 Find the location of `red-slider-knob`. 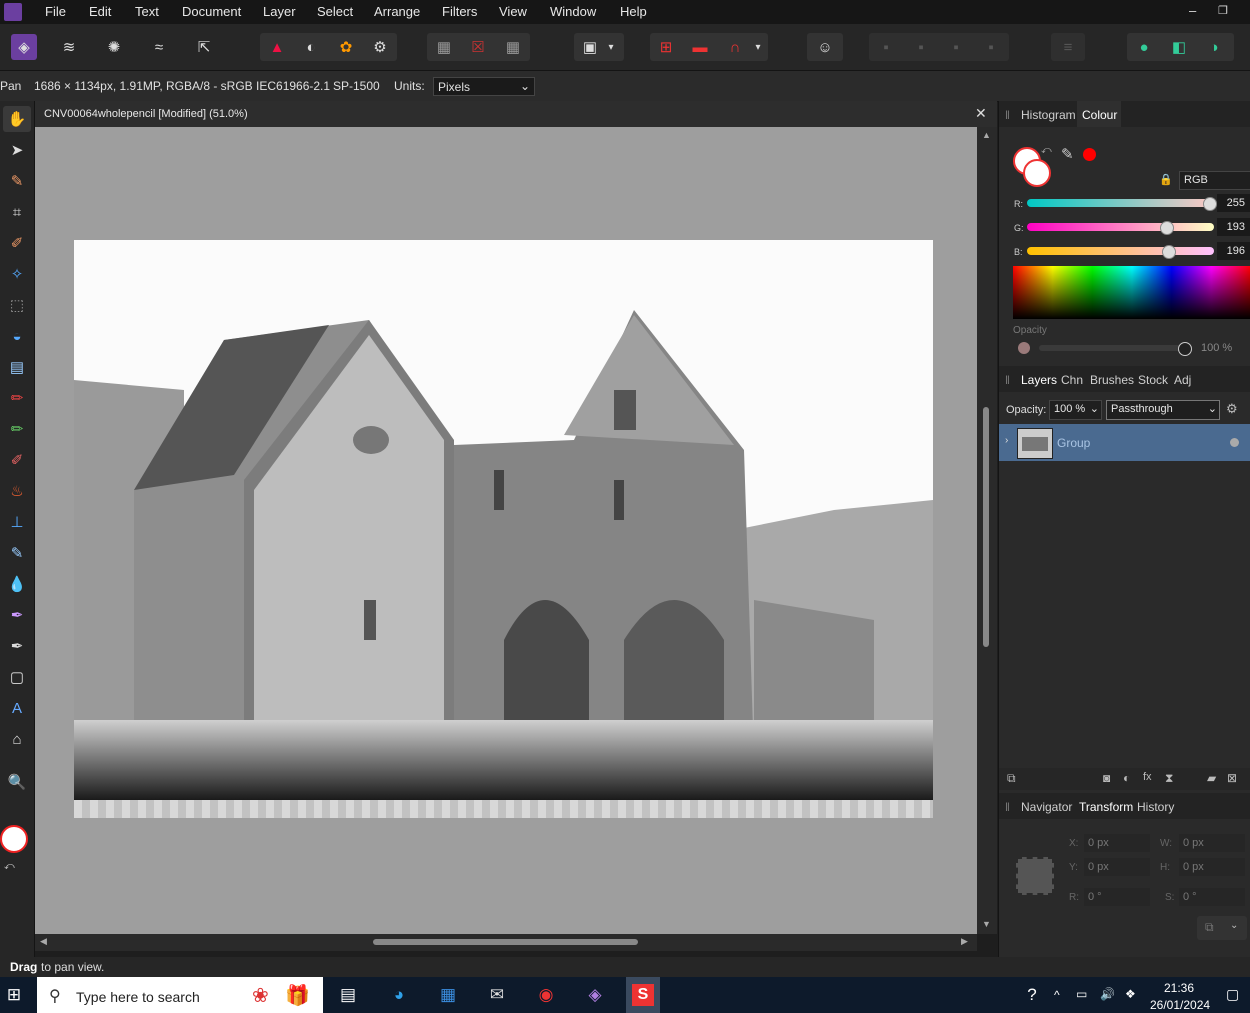

red-slider-knob is located at coordinates (1210, 204).